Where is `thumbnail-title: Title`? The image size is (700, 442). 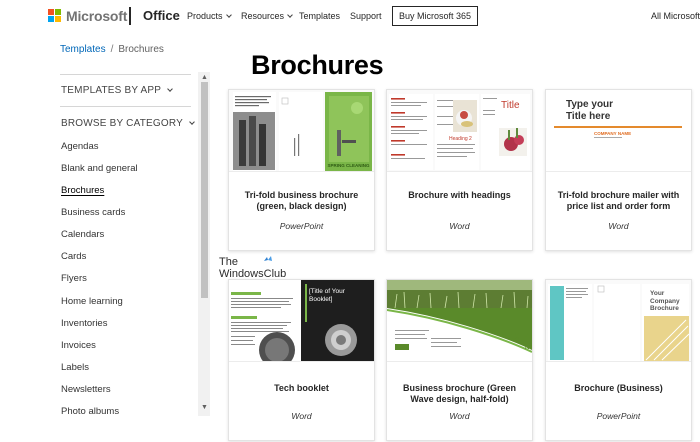
thumbnail-title: Title is located at coordinates (510, 105).